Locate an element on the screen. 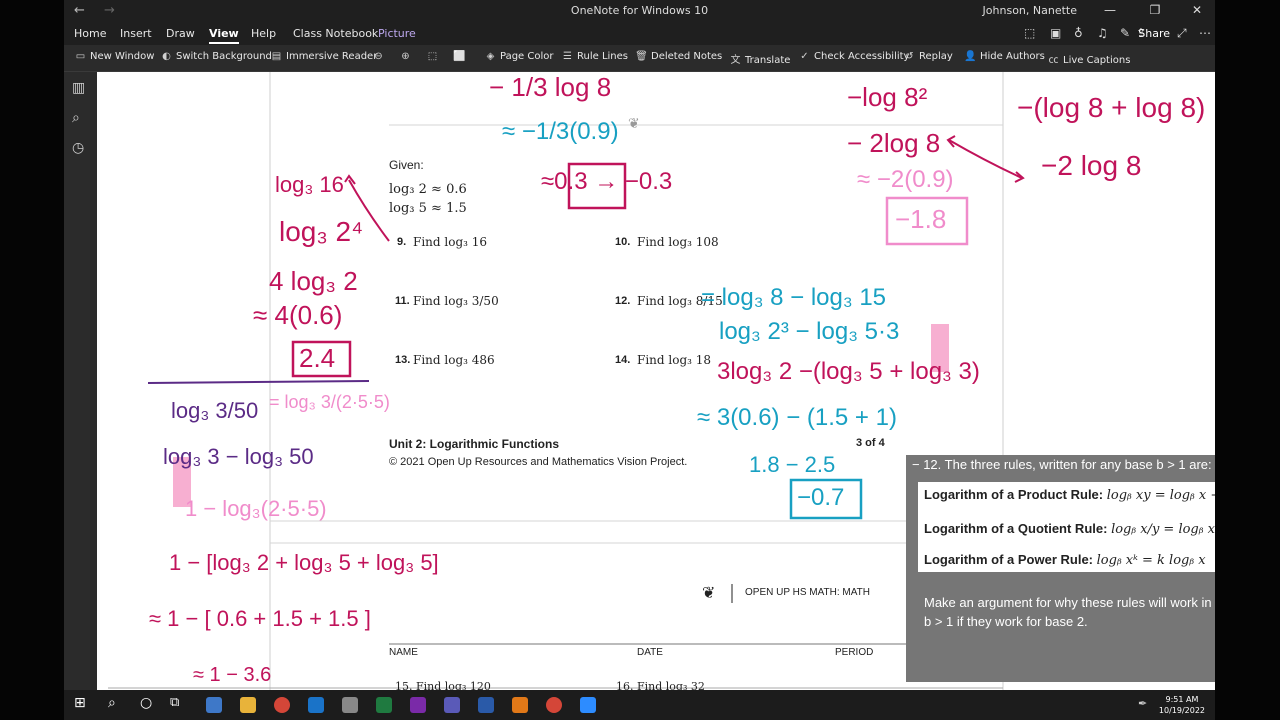  excel-icon is located at coordinates (384, 705).